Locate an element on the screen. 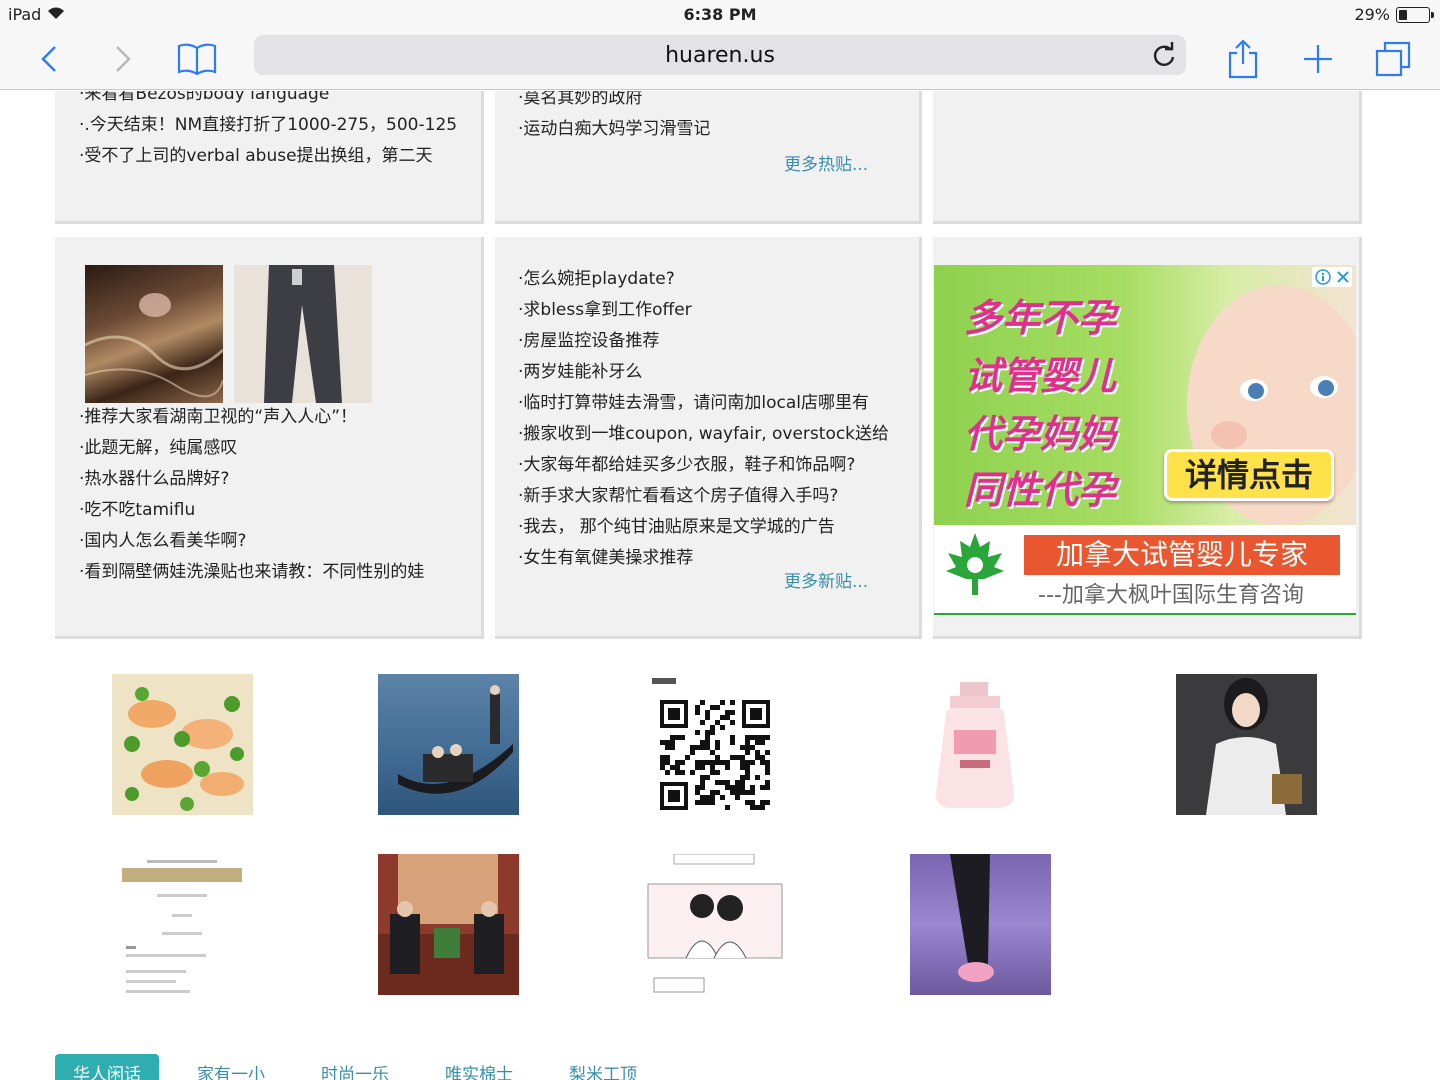 The width and height of the screenshot is (1440, 1080). post-link: 来看看Bezos的body language is located at coordinates (268, 100).